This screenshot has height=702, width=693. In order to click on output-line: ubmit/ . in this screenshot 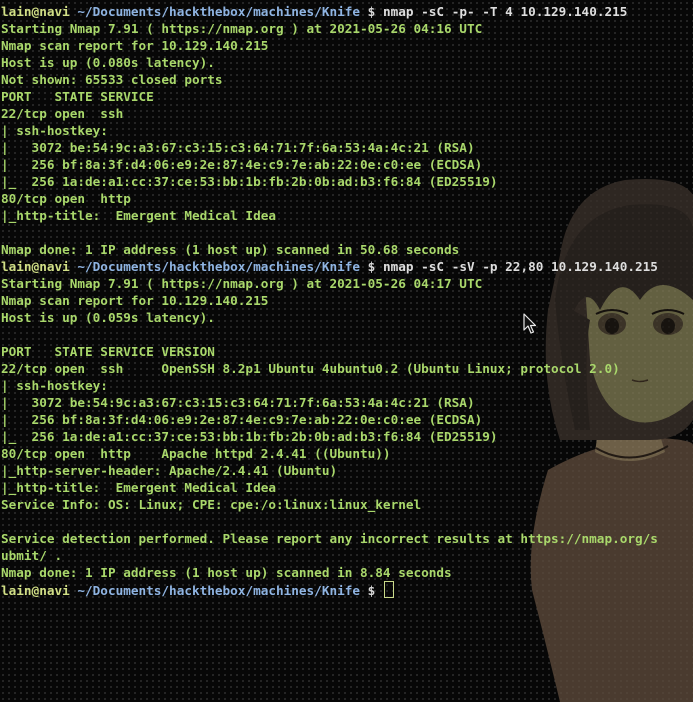, I will do `click(32, 555)`.